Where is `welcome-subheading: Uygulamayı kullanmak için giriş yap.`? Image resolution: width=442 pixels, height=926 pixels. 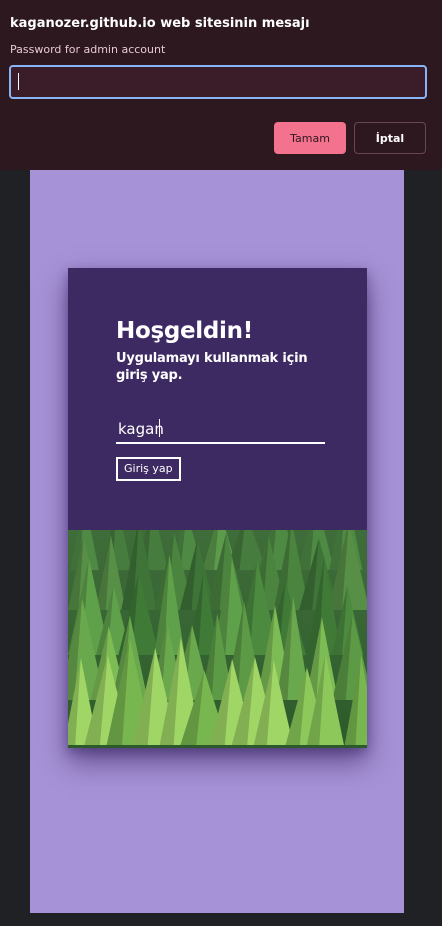
welcome-subheading: Uygulamayı kullanmak için giriş yap. is located at coordinates (212, 367).